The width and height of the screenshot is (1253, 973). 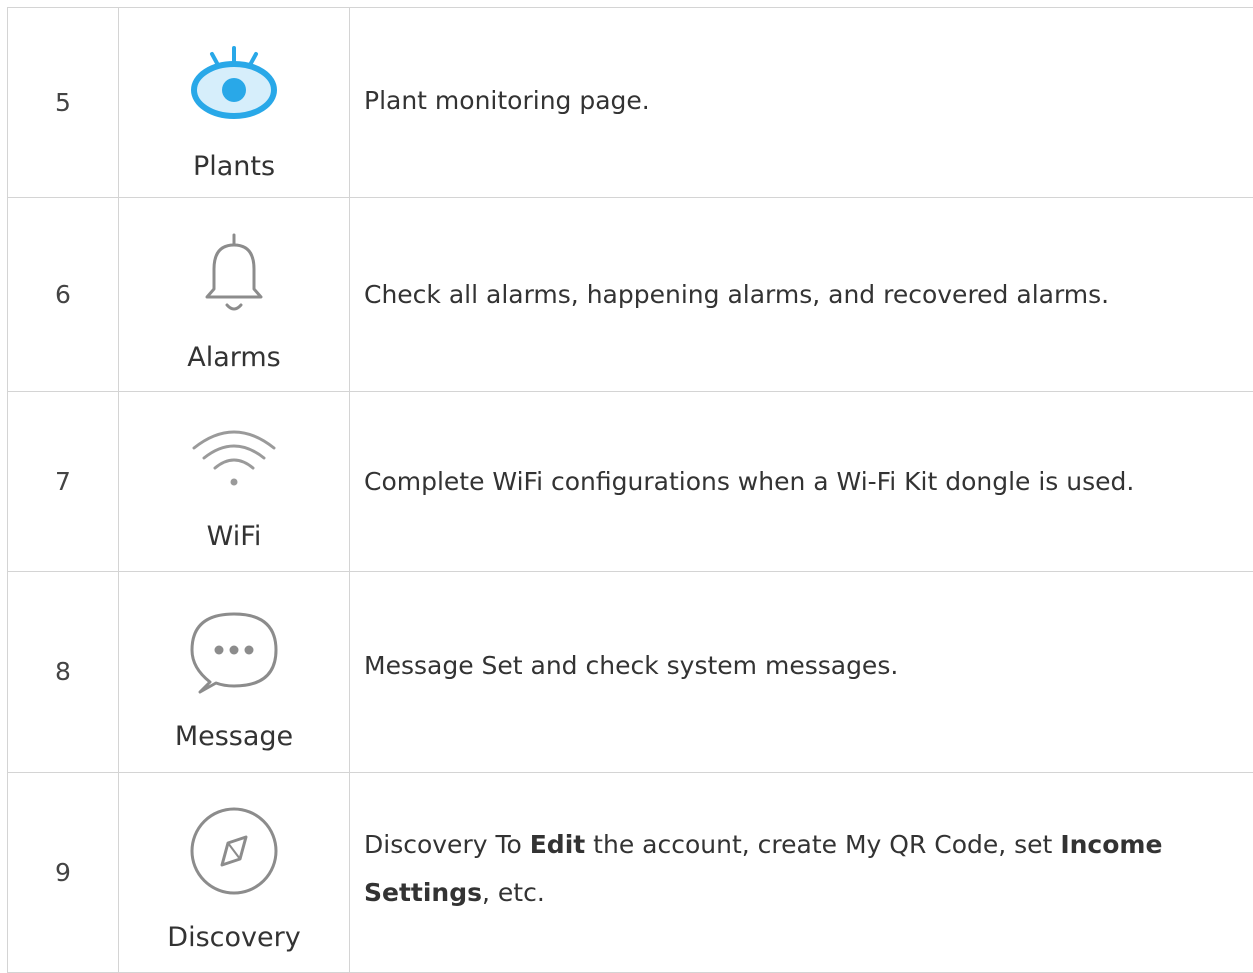 What do you see at coordinates (234, 167) in the screenshot?
I see `icon-label: Plants` at bounding box center [234, 167].